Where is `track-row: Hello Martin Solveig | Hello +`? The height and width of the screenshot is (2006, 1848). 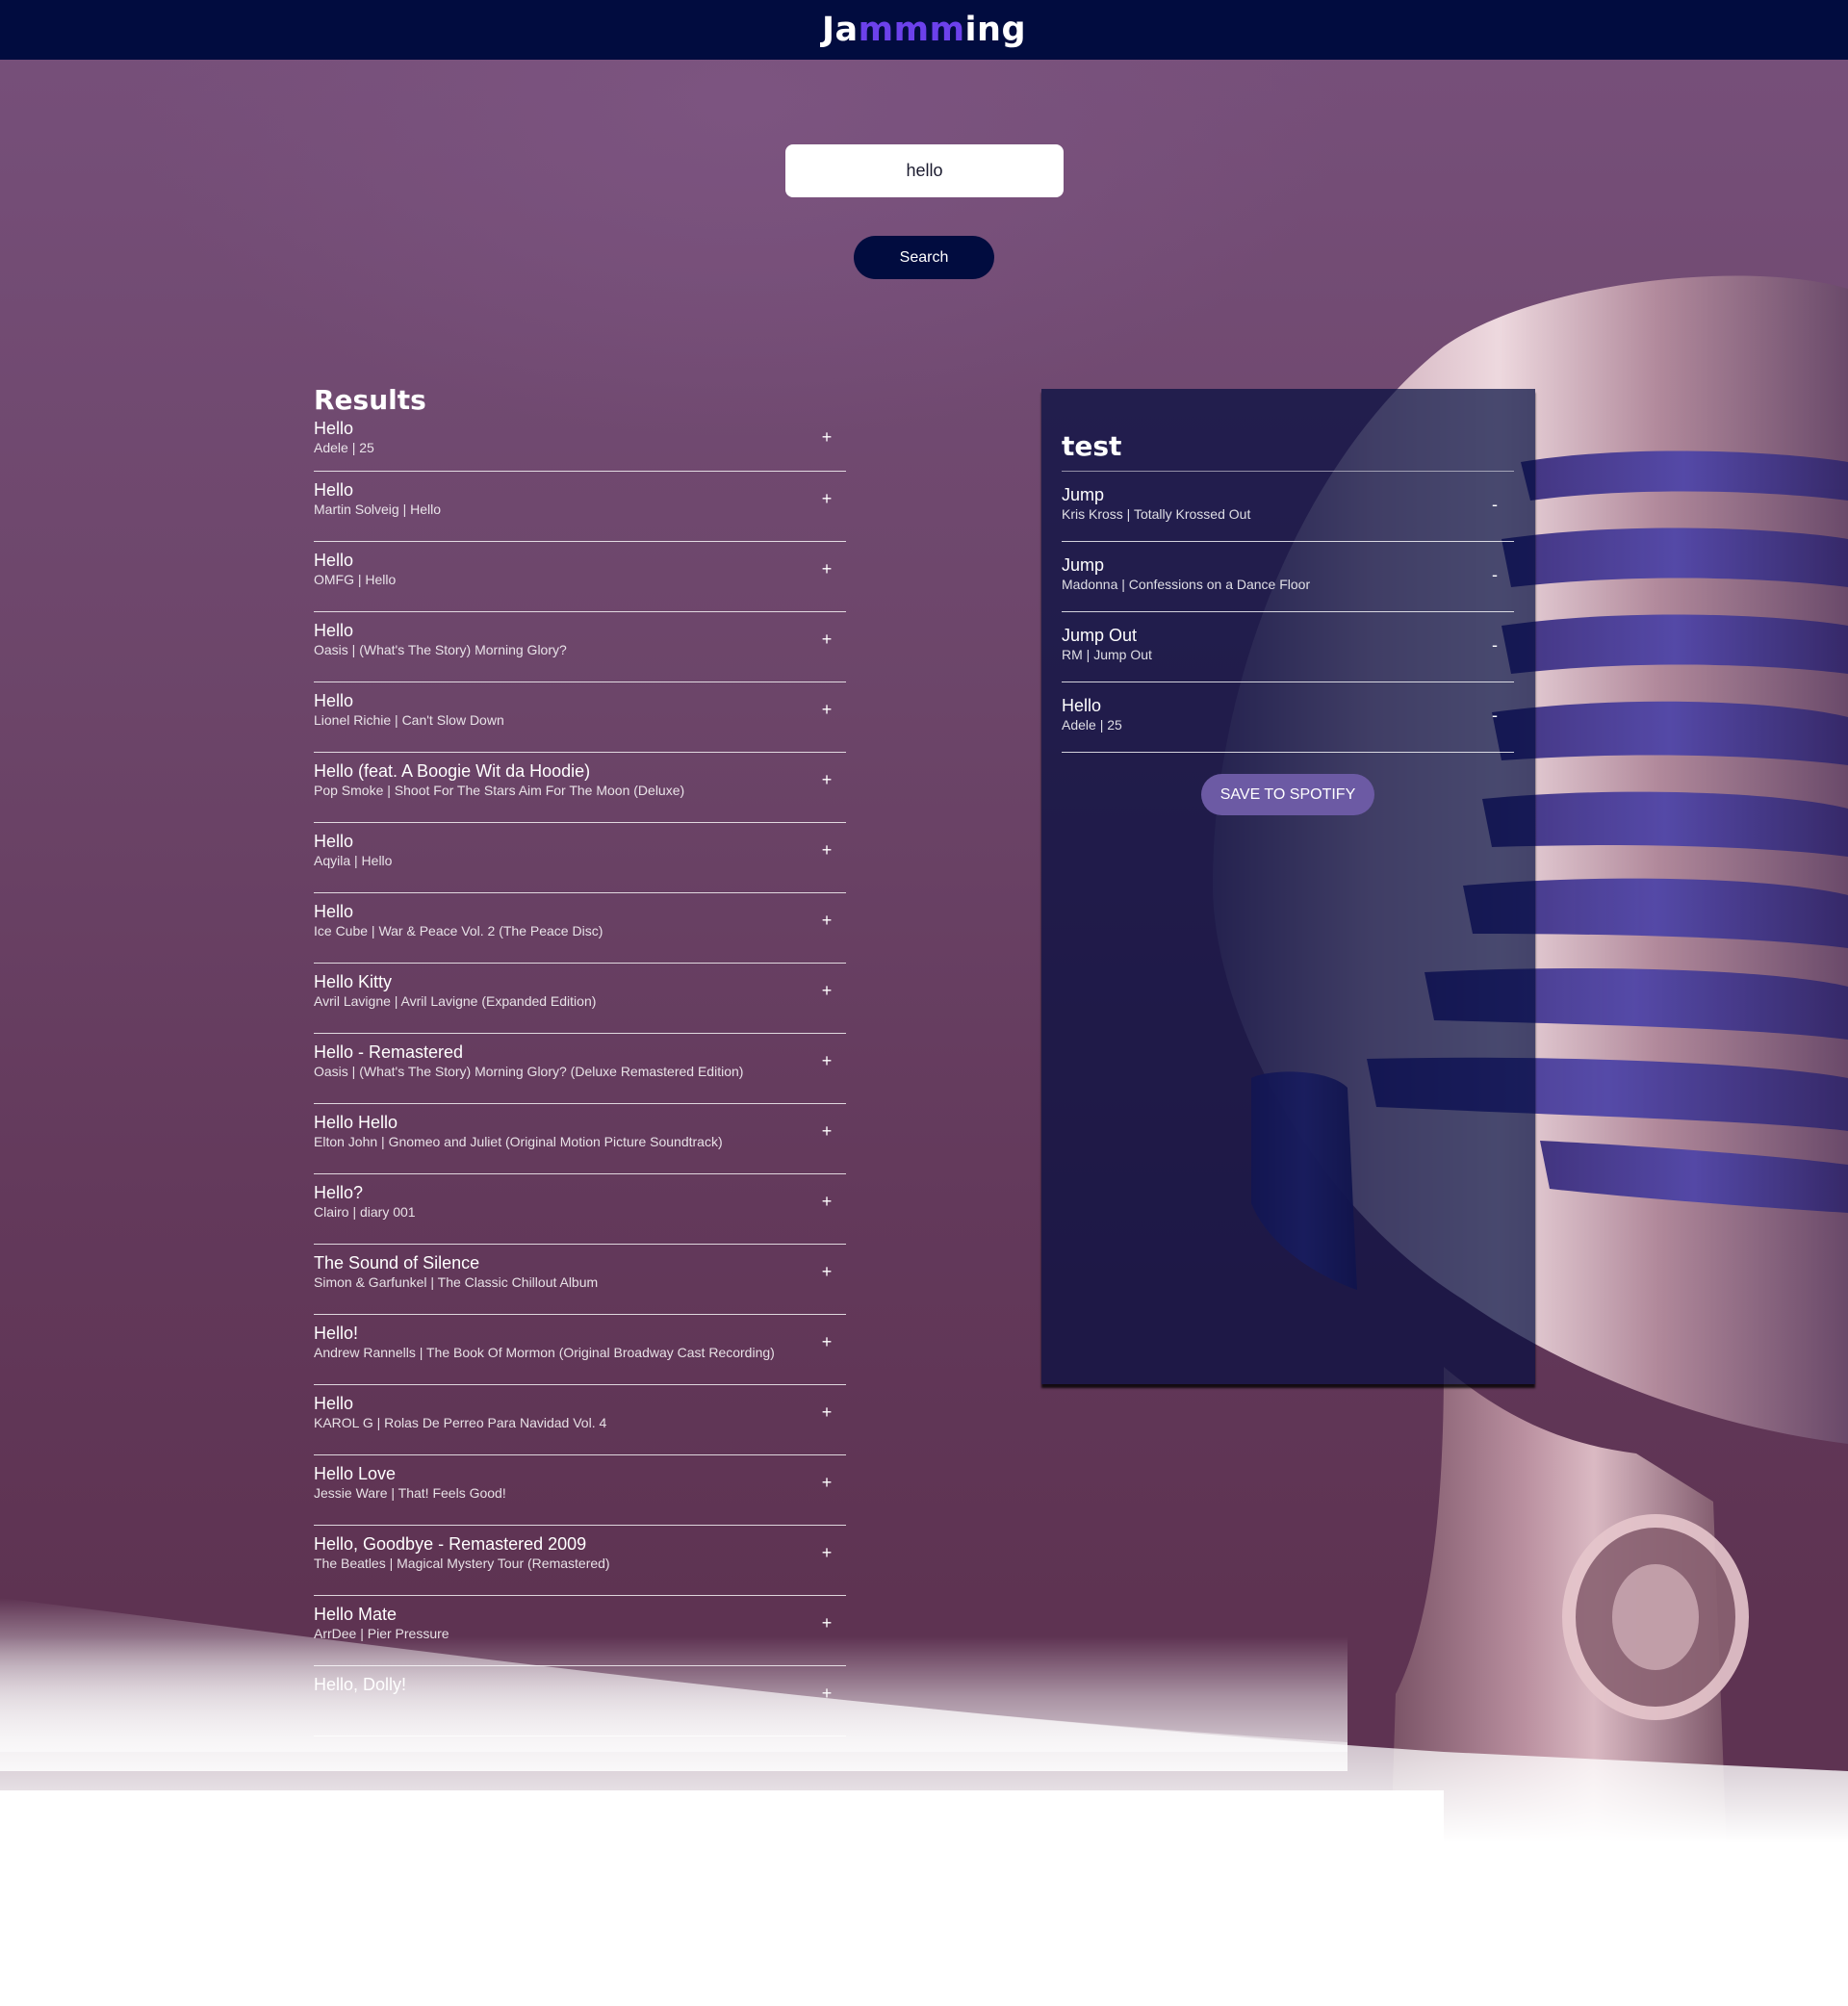 track-row: Hello Martin Solveig | Hello + is located at coordinates (580, 507).